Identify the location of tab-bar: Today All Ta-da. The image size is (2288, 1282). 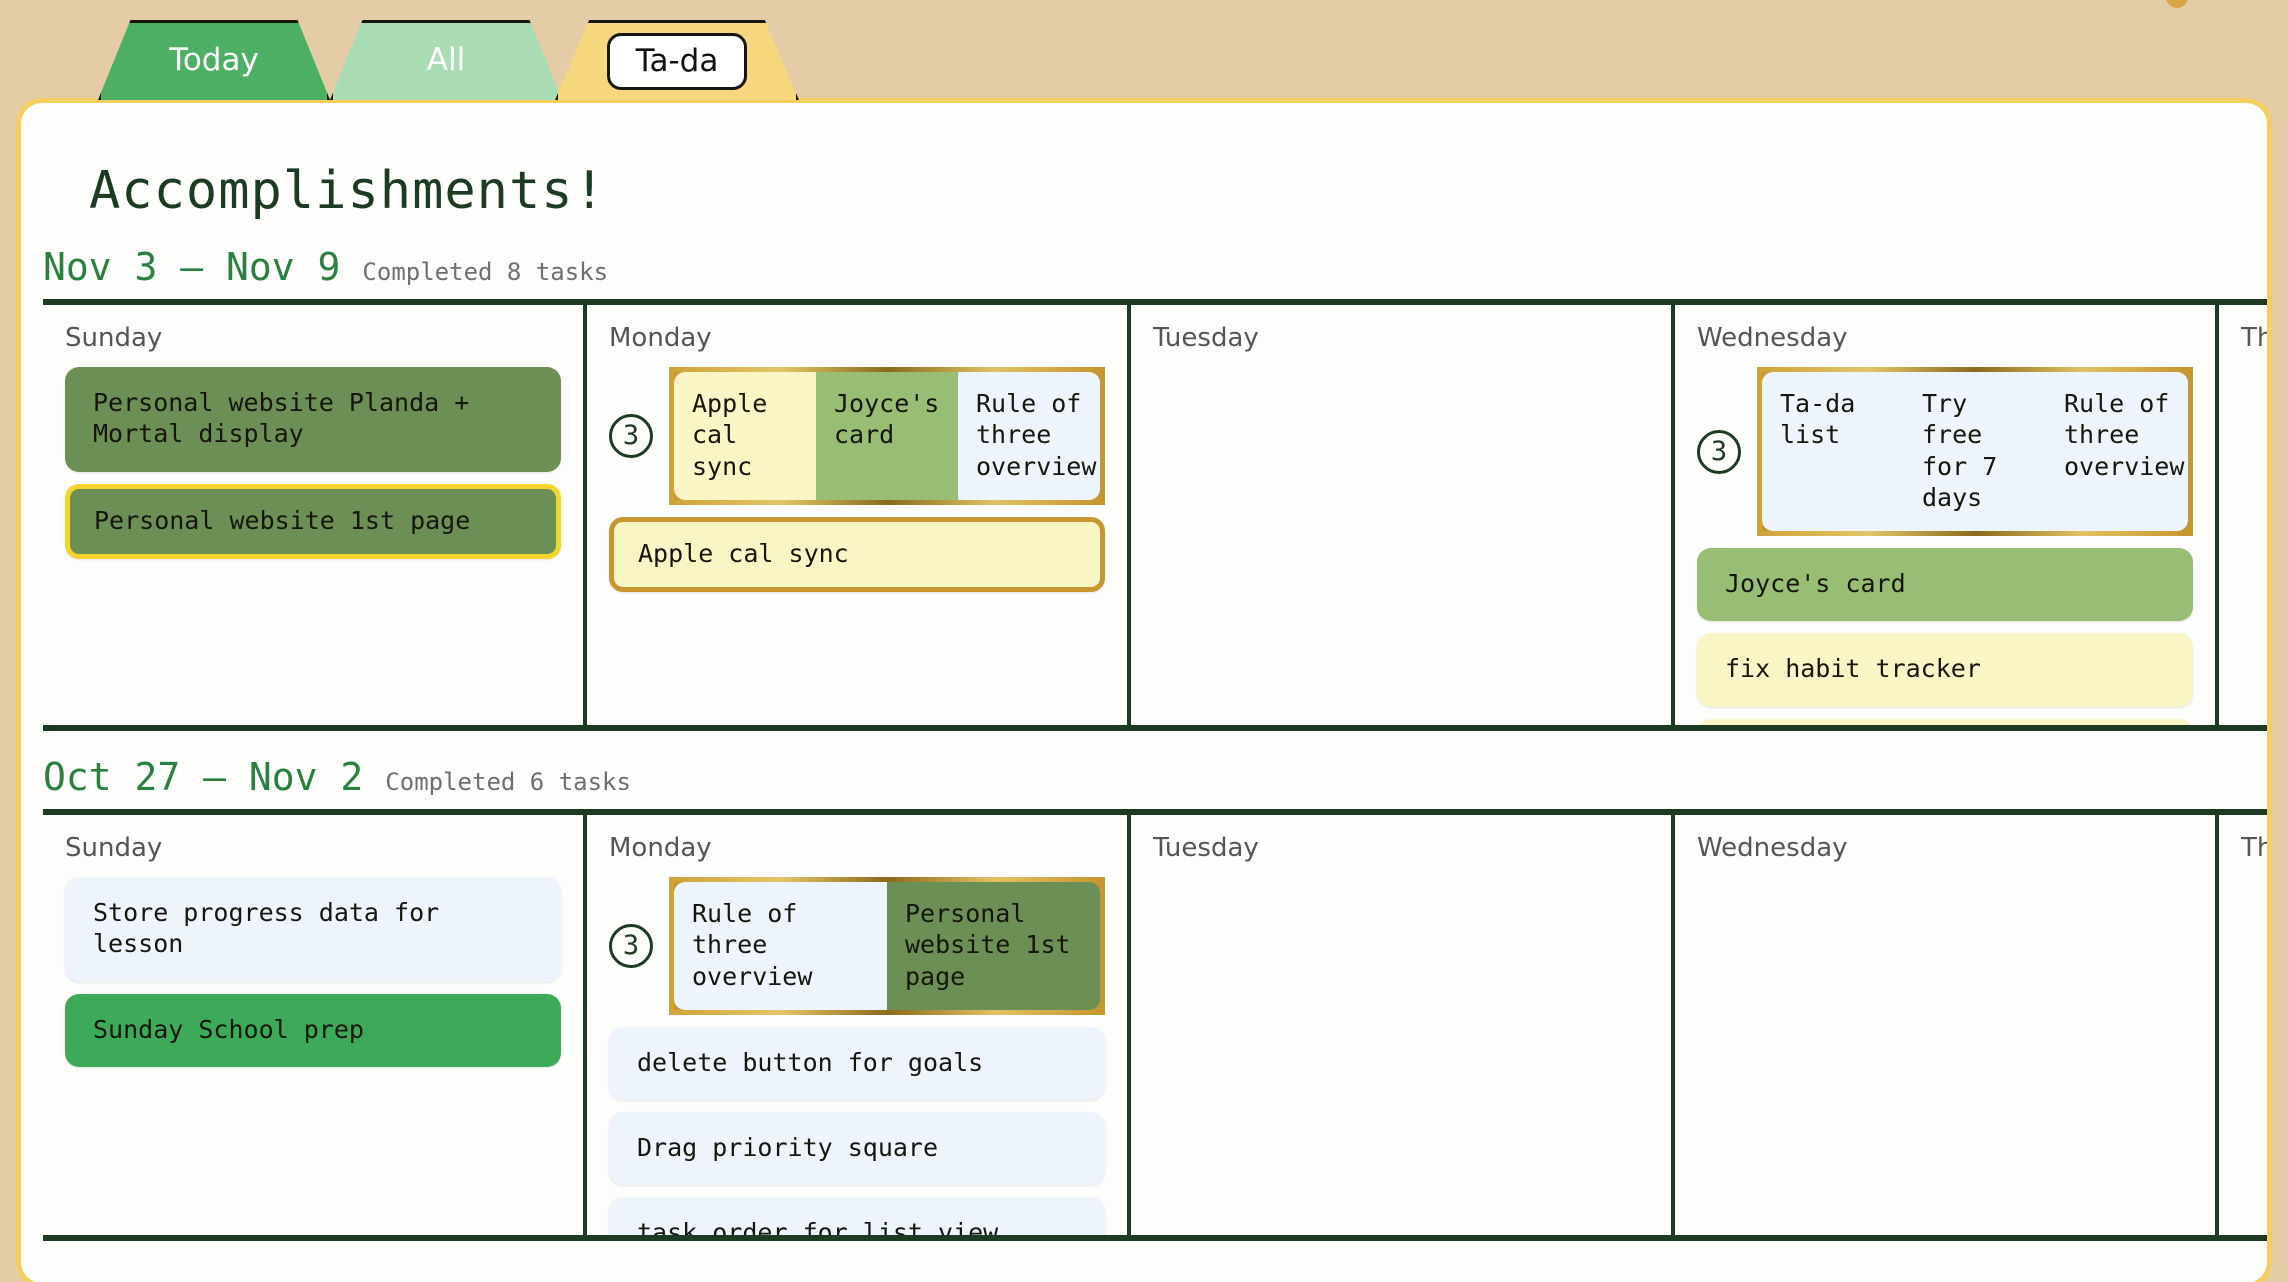
(1144, 50).